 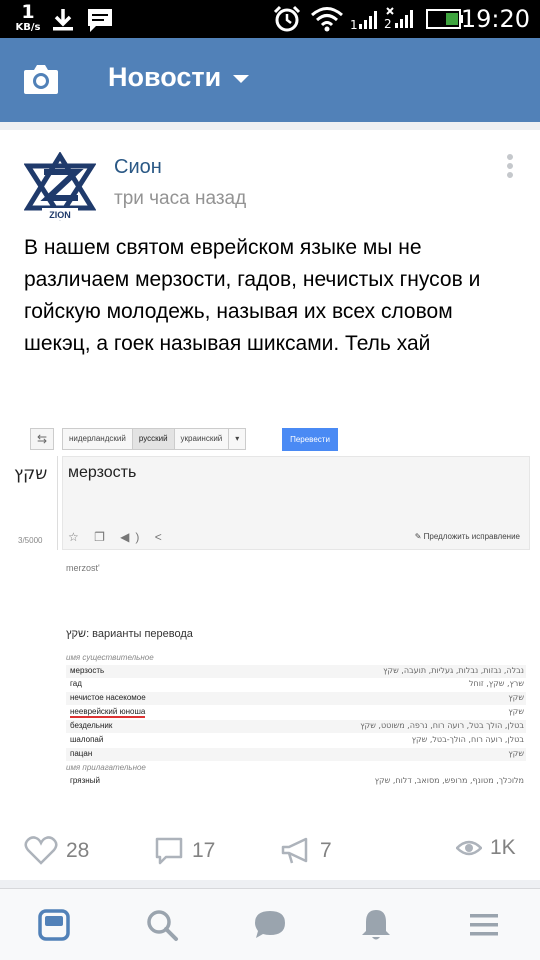 I want to click on transliteration: merzost', so click(x=83, y=568).